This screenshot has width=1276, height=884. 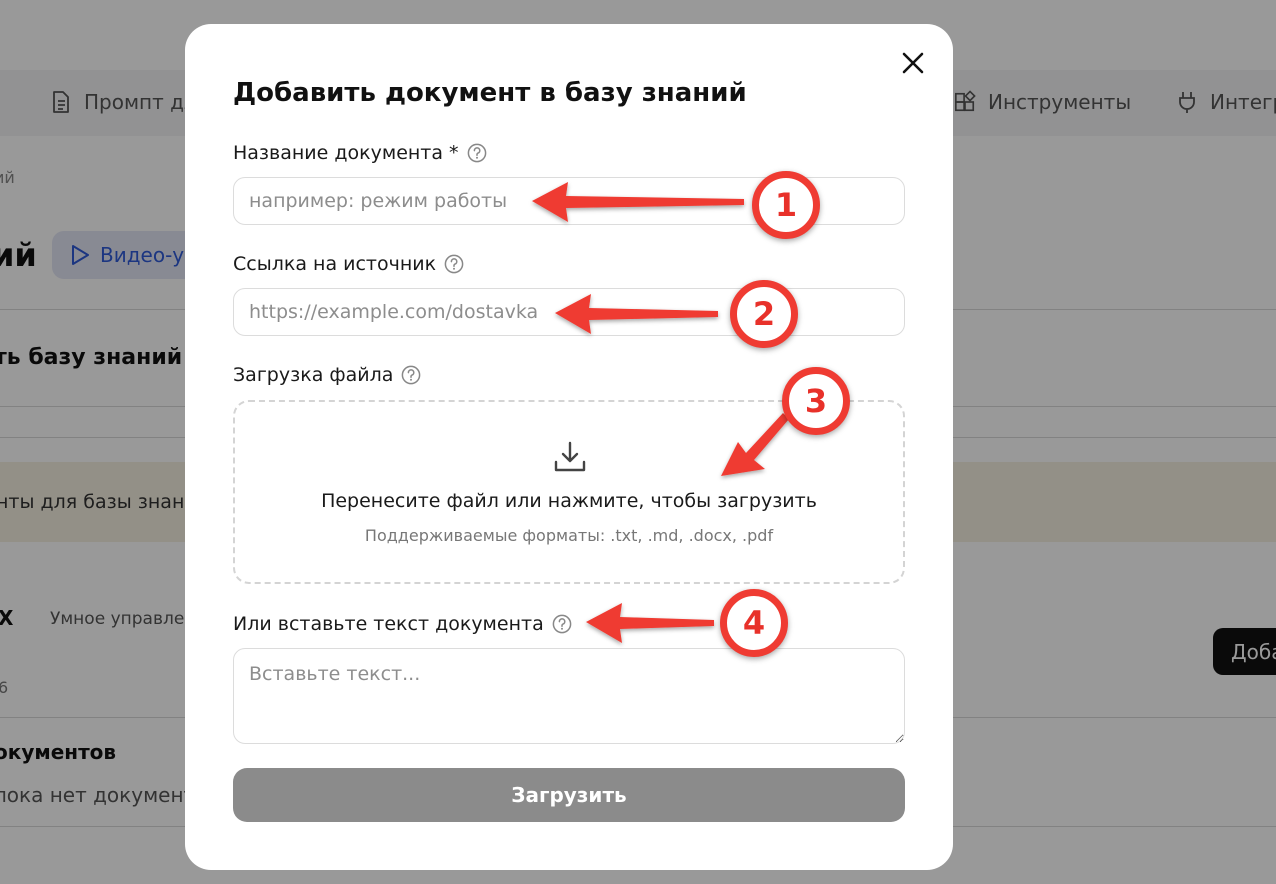 I want to click on close-icon, so click(x=913, y=63).